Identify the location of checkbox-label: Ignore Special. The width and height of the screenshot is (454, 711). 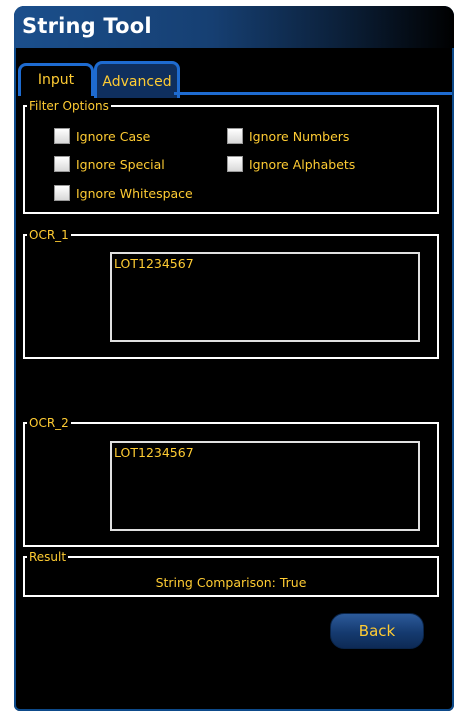
(120, 164).